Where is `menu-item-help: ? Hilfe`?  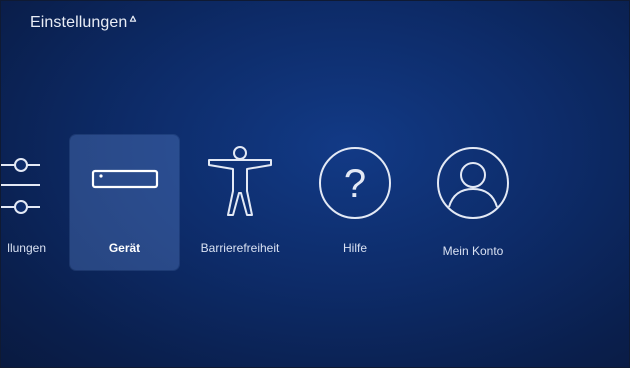
menu-item-help: ? Hilfe is located at coordinates (355, 202).